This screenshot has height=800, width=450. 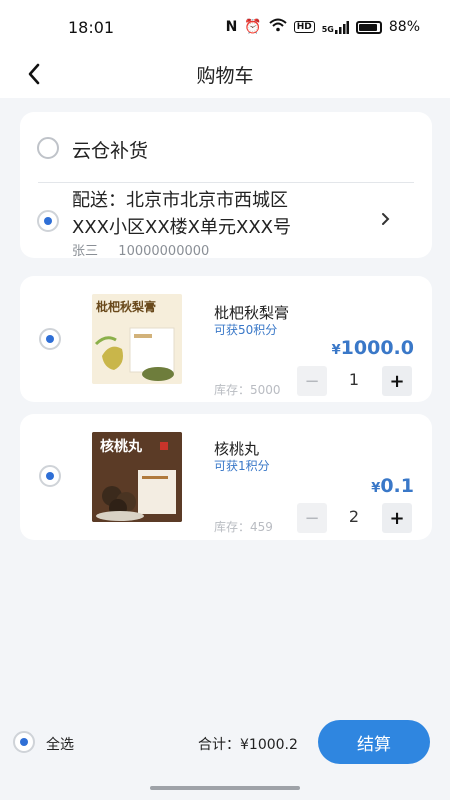 What do you see at coordinates (121, 447) in the screenshot?
I see `product-image-title: 核桃丸` at bounding box center [121, 447].